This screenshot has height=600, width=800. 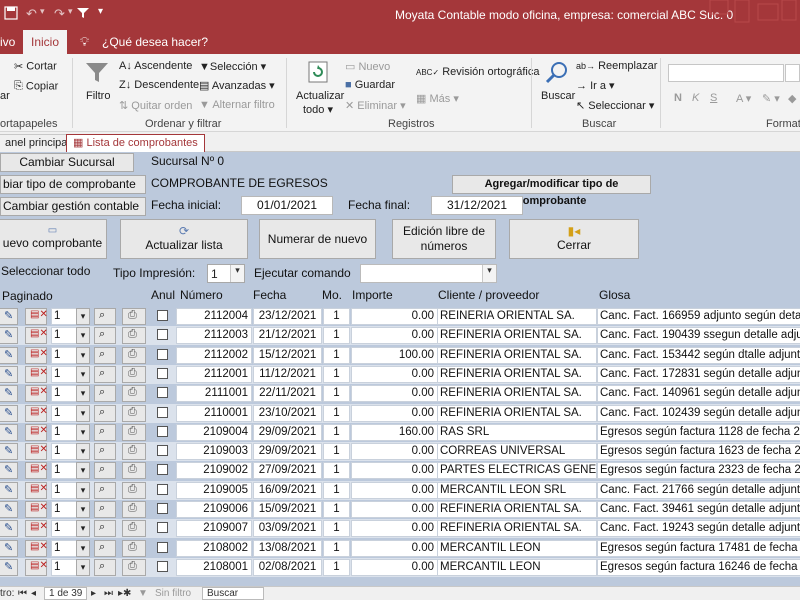 What do you see at coordinates (214, 394) in the screenshot?
I see `number-cell: 2111001` at bounding box center [214, 394].